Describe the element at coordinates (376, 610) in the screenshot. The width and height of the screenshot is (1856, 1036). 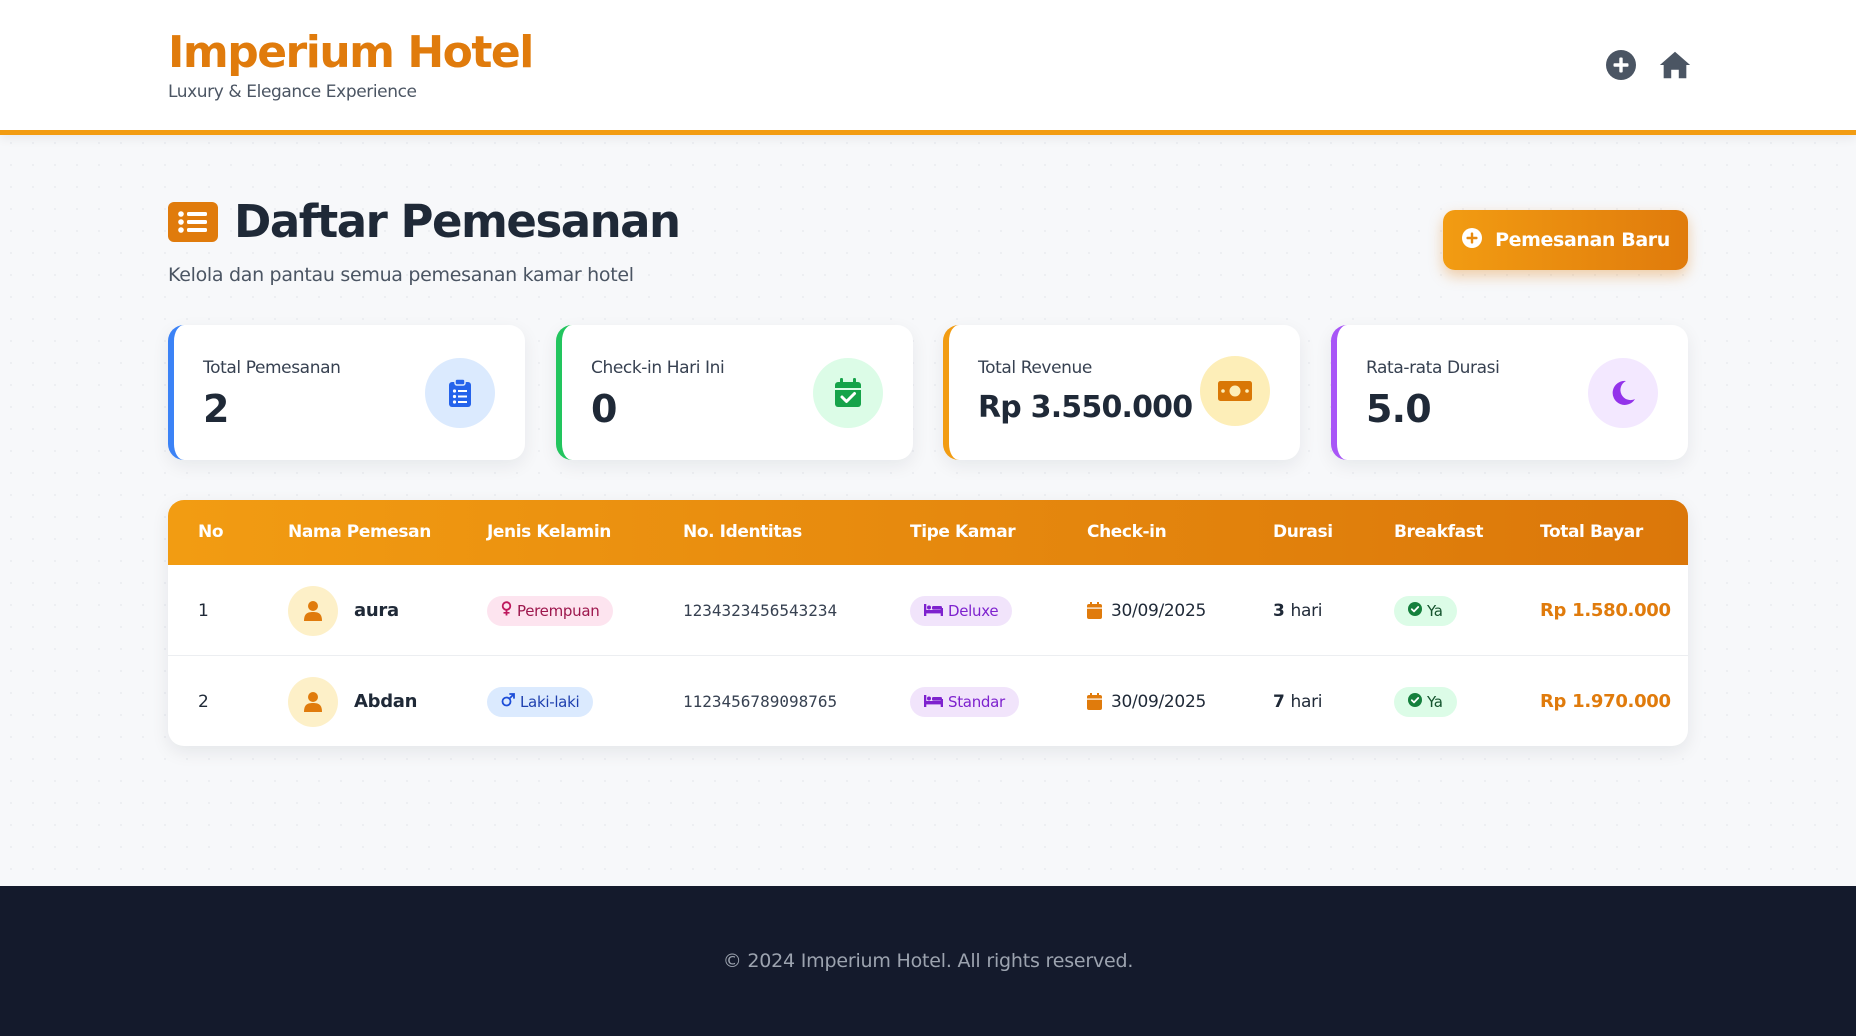
I see `guest-name: aura` at that location.